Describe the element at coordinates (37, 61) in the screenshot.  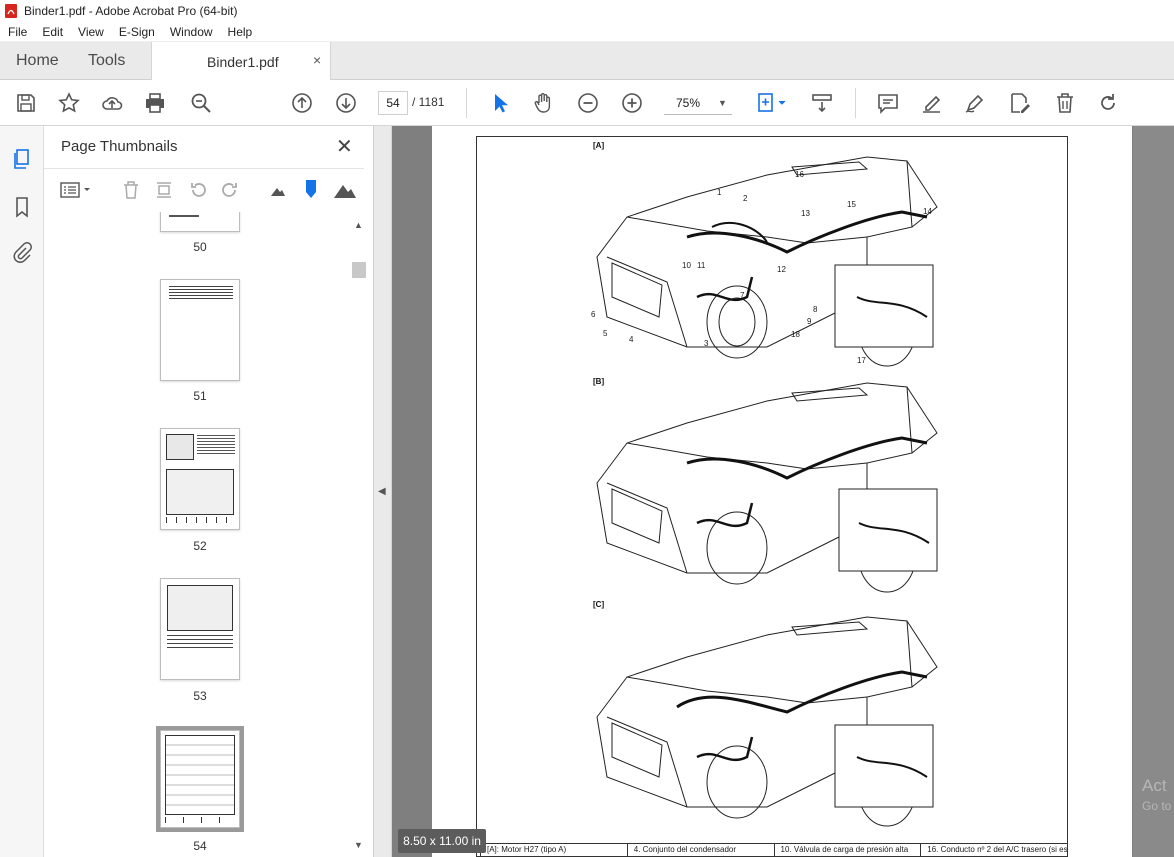
I see `tab-home: Home` at that location.